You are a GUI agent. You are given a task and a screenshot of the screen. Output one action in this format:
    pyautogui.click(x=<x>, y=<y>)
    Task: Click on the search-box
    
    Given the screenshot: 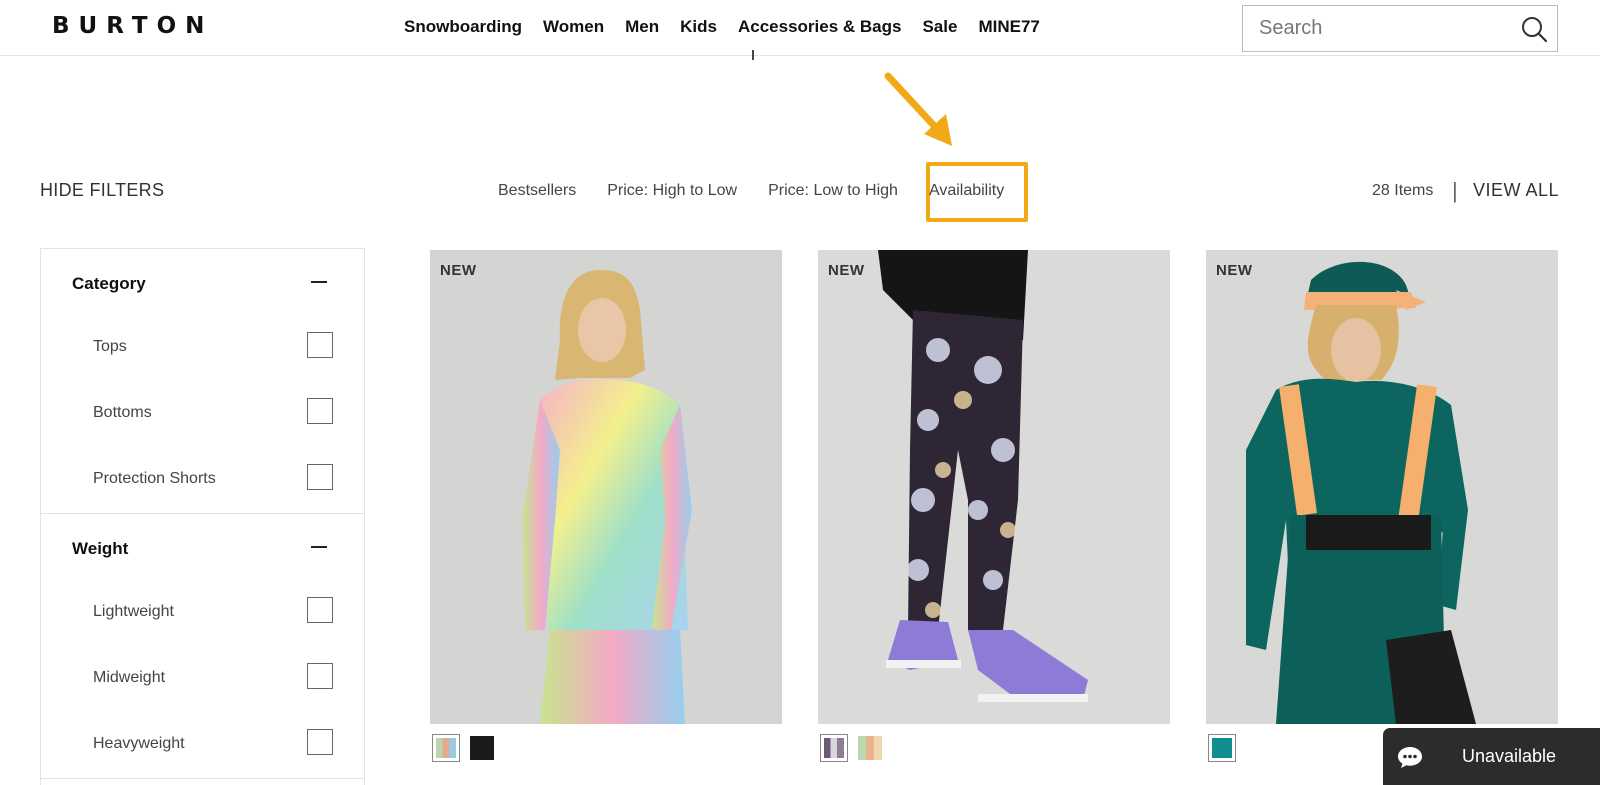 What is the action you would take?
    pyautogui.click(x=1400, y=28)
    